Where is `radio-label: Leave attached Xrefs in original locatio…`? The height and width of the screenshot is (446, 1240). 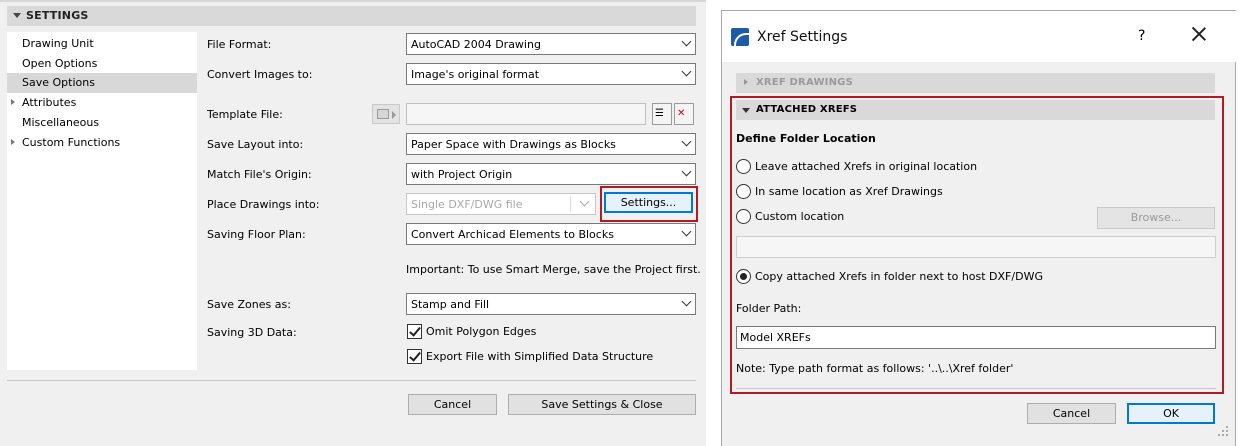
radio-label: Leave attached Xrefs in original locatio… is located at coordinates (866, 166).